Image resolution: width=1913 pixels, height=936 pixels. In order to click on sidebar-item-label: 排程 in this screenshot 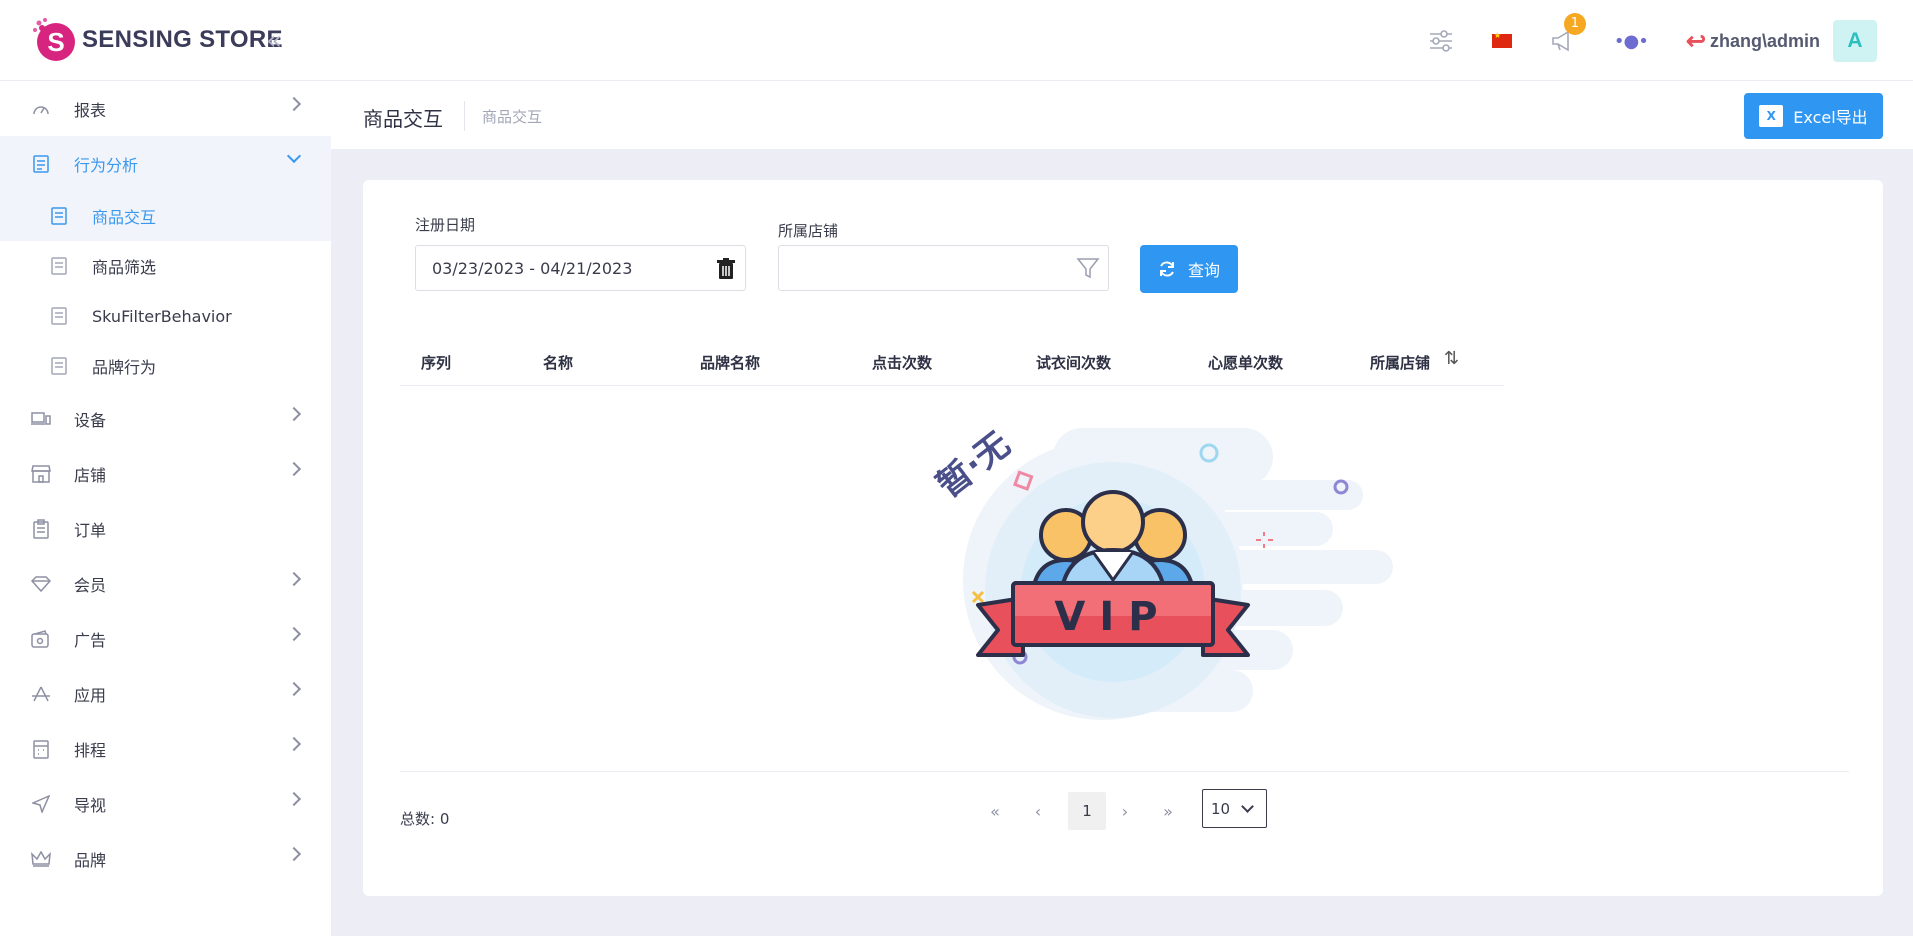, I will do `click(90, 750)`.